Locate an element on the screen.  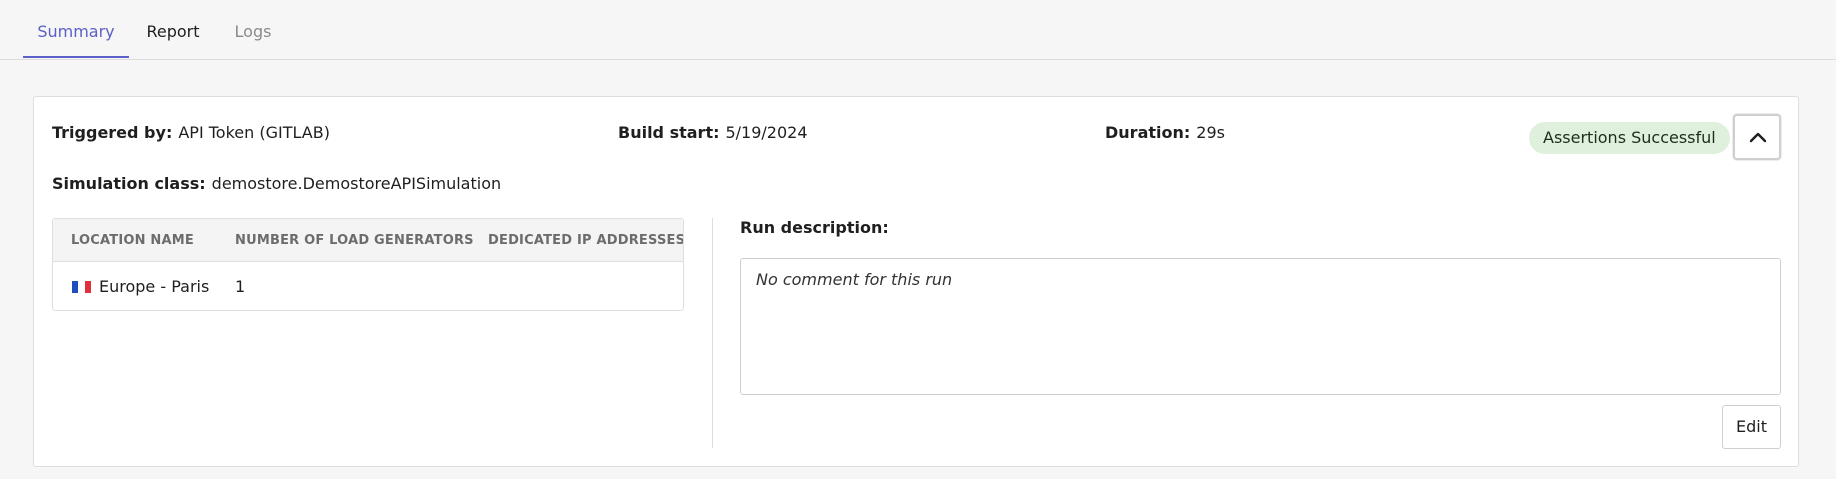
chevron-up-icon is located at coordinates (1758, 137).